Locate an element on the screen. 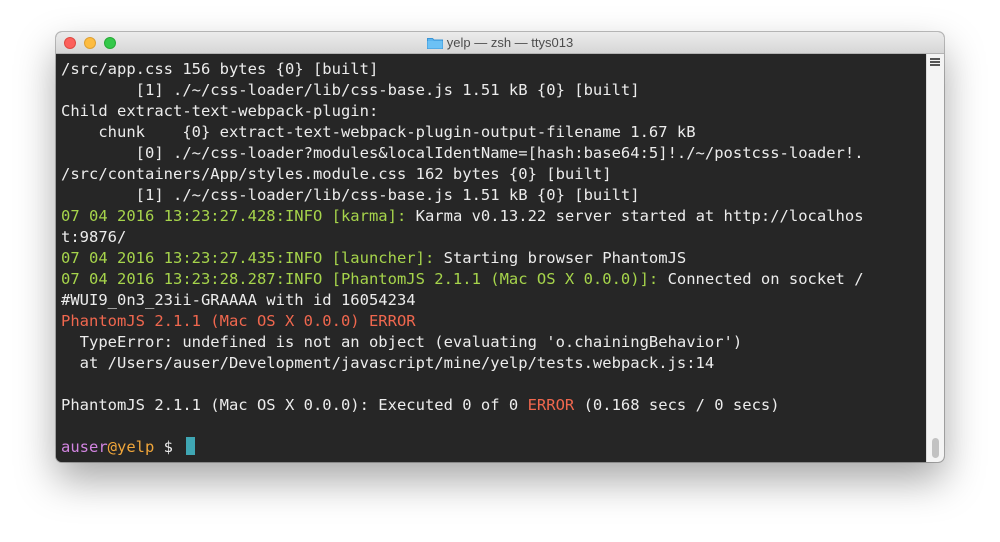 Image resolution: width=1000 pixels, height=542 pixels. prompt-host: yelp is located at coordinates (136, 447).